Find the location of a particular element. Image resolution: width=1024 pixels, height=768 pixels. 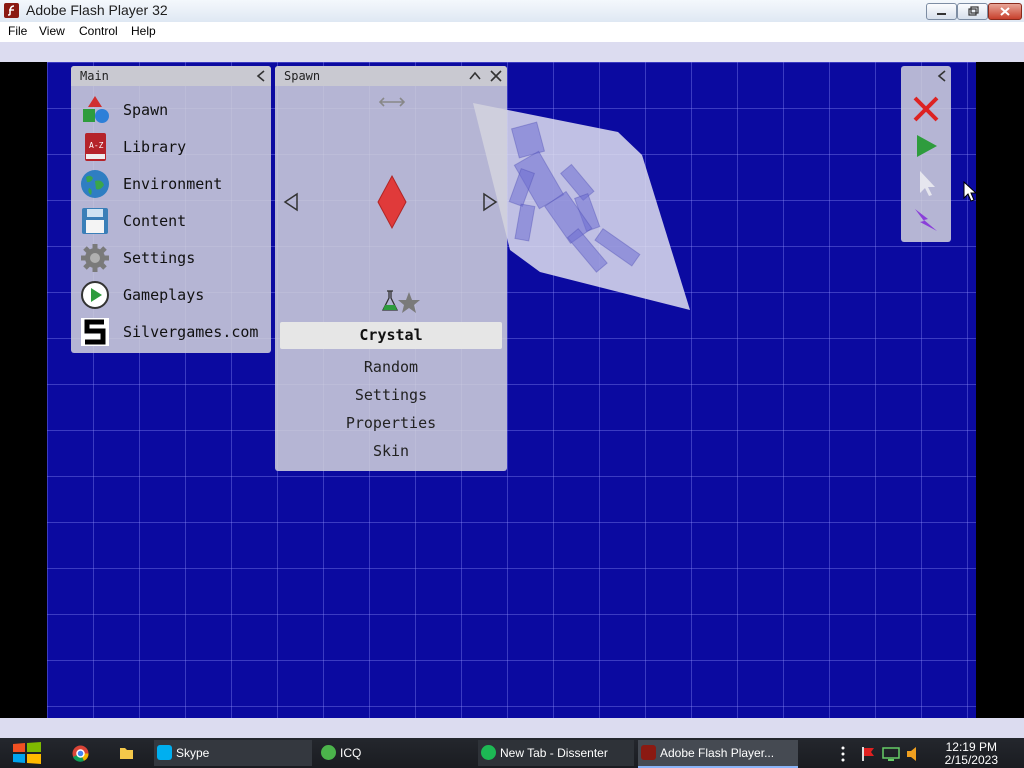

silvergames-logo-icon is located at coordinates (95, 332).